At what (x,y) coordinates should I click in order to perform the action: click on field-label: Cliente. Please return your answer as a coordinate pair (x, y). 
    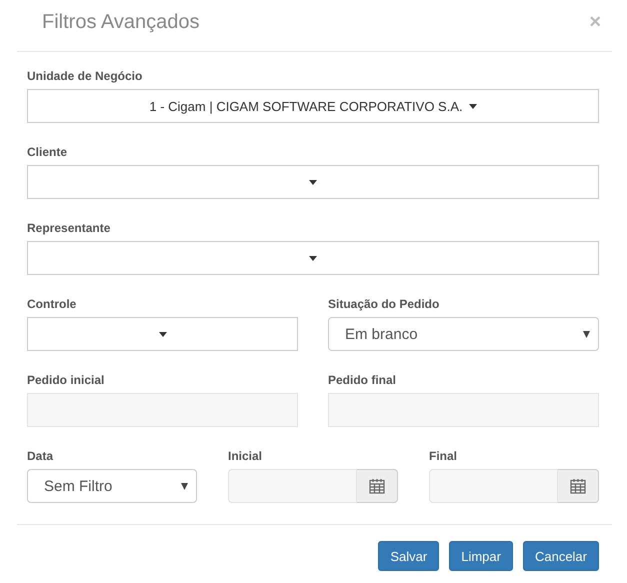
    Looking at the image, I should click on (47, 152).